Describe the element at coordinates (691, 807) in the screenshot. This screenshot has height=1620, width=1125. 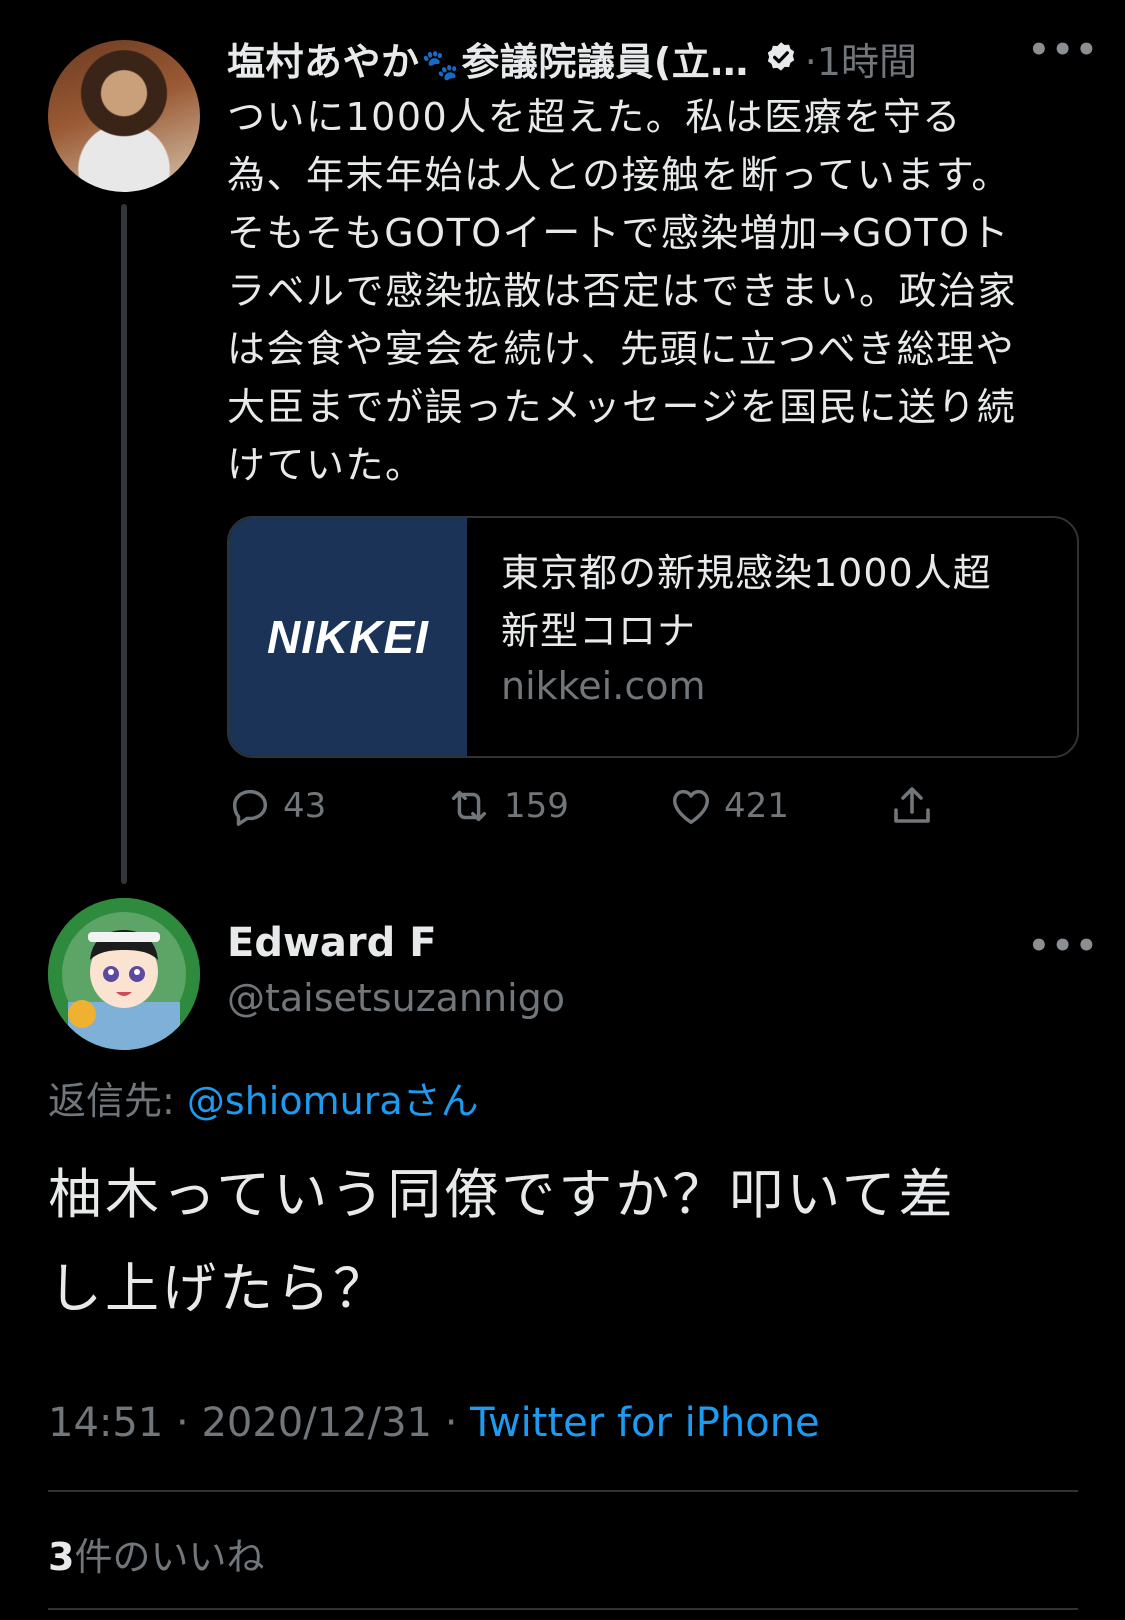
I see `heart-icon` at that location.